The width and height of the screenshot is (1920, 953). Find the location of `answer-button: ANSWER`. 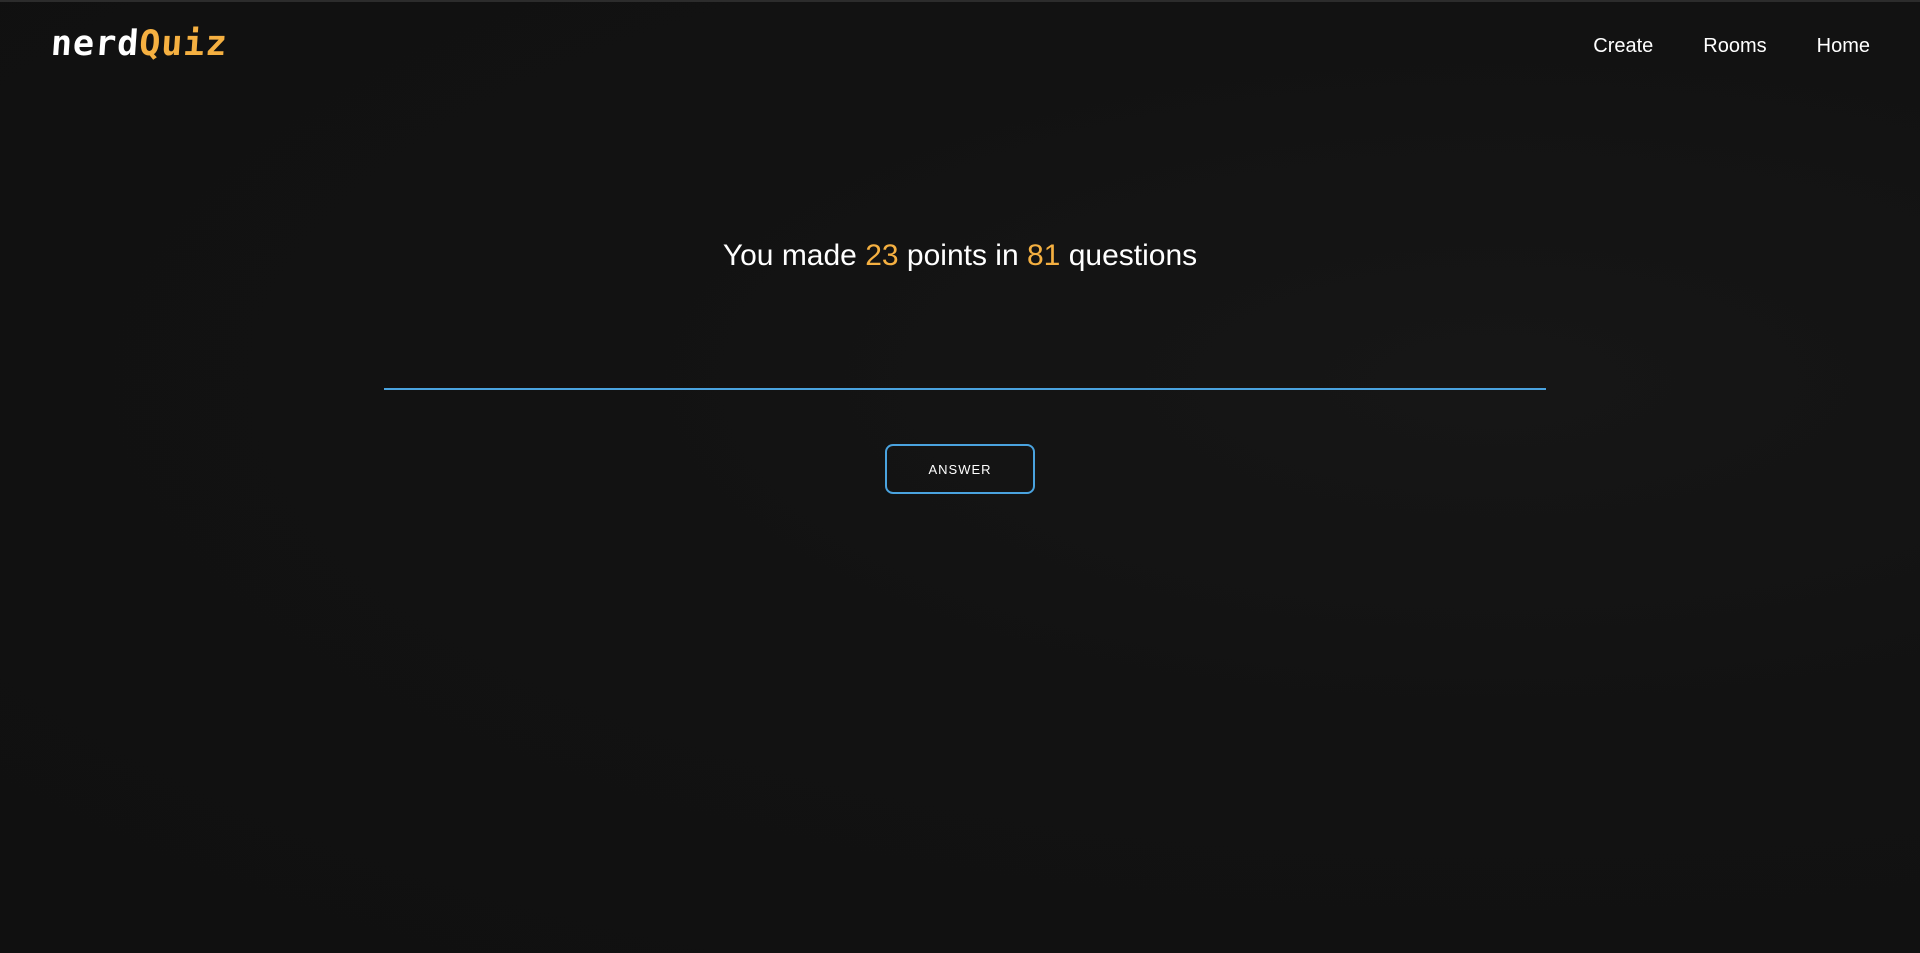

answer-button: ANSWER is located at coordinates (960, 469).